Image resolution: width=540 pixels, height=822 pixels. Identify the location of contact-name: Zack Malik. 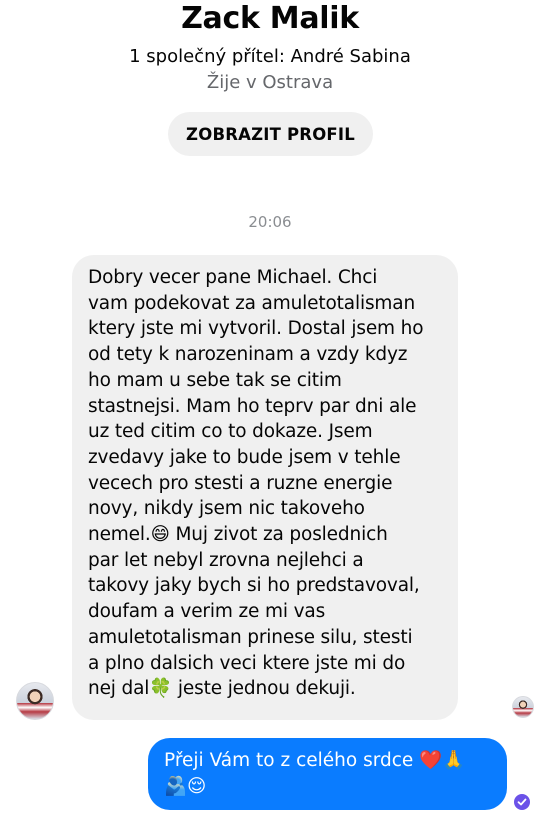
(270, 18).